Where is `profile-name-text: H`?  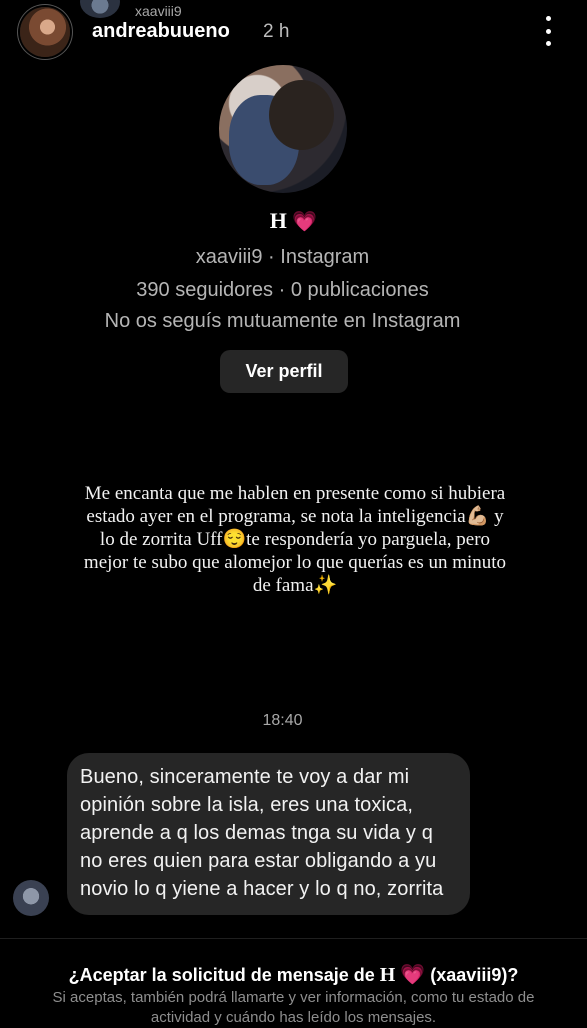
profile-name-text: H is located at coordinates (278, 220).